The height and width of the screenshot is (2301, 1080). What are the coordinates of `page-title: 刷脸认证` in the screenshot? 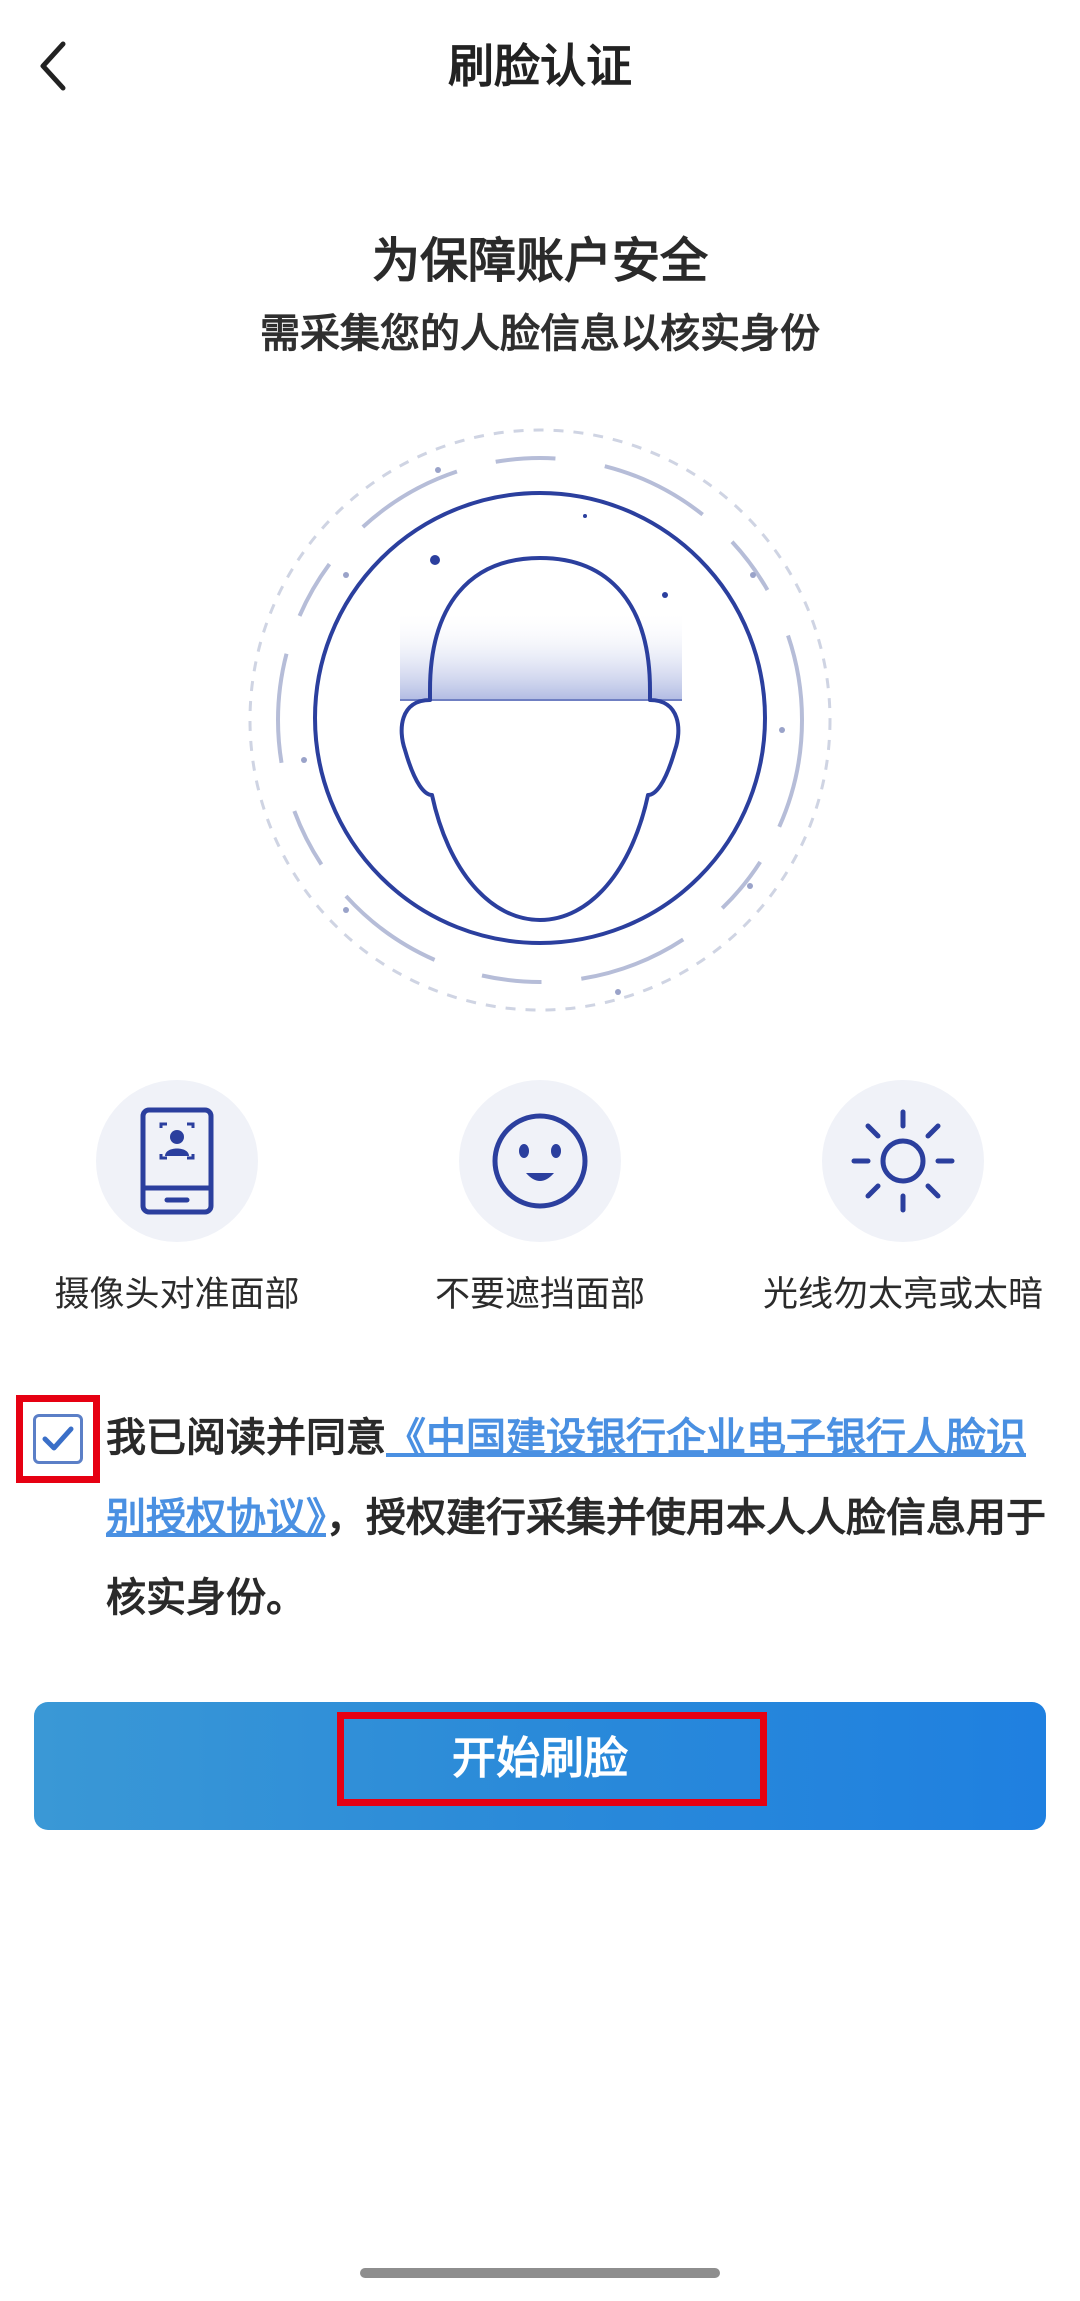 It's located at (540, 66).